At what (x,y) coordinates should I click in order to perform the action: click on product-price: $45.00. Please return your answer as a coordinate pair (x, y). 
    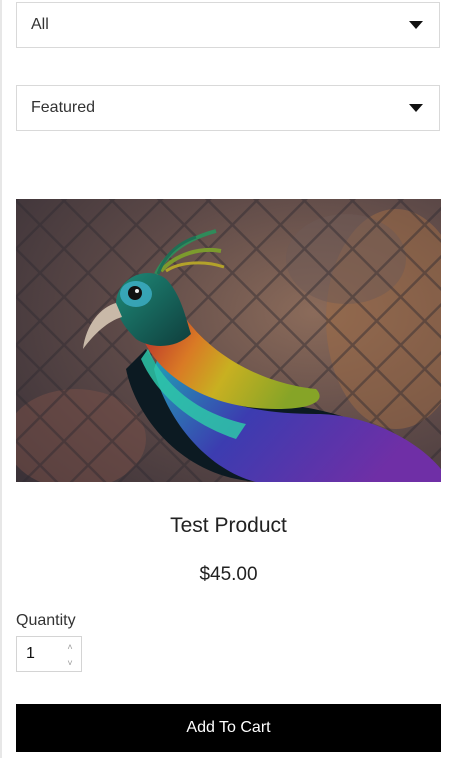
    Looking at the image, I should click on (228, 574).